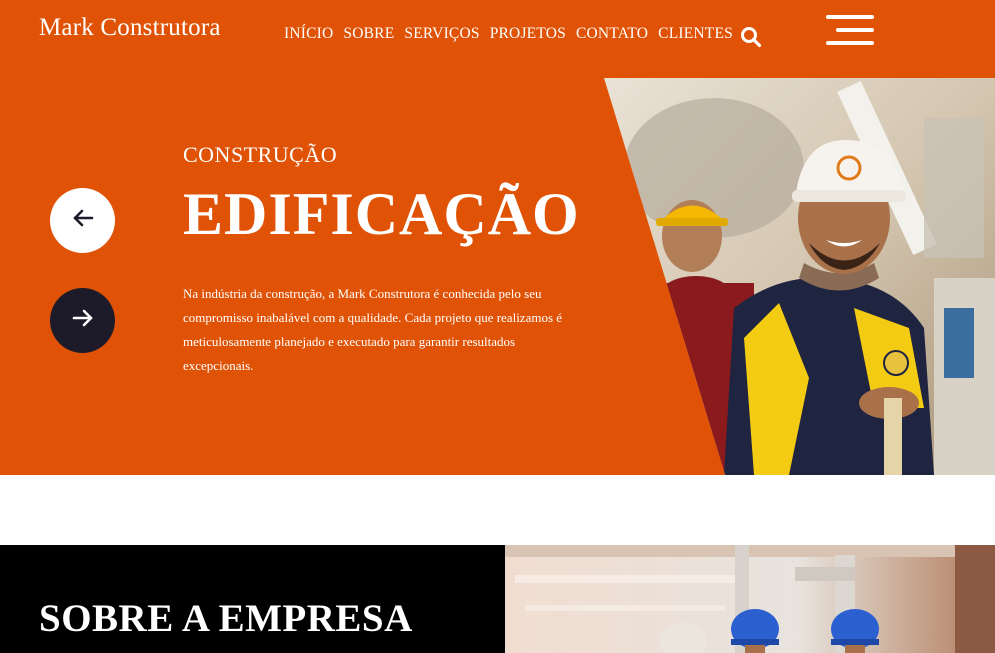 The height and width of the screenshot is (653, 995). I want to click on site-logo: Mark Construtora, so click(130, 28).